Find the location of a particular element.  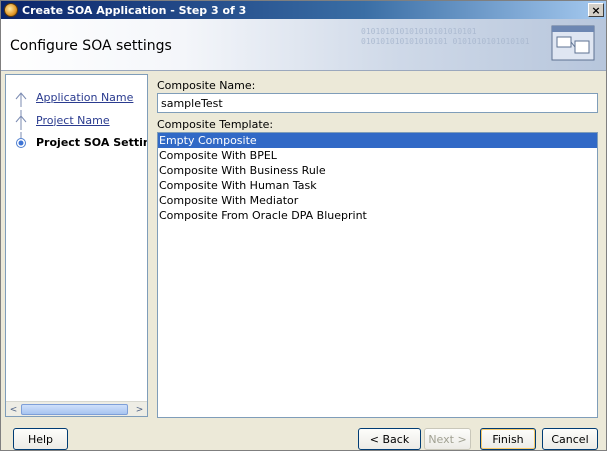

list-item: Composite With BPEL is located at coordinates (377, 155).